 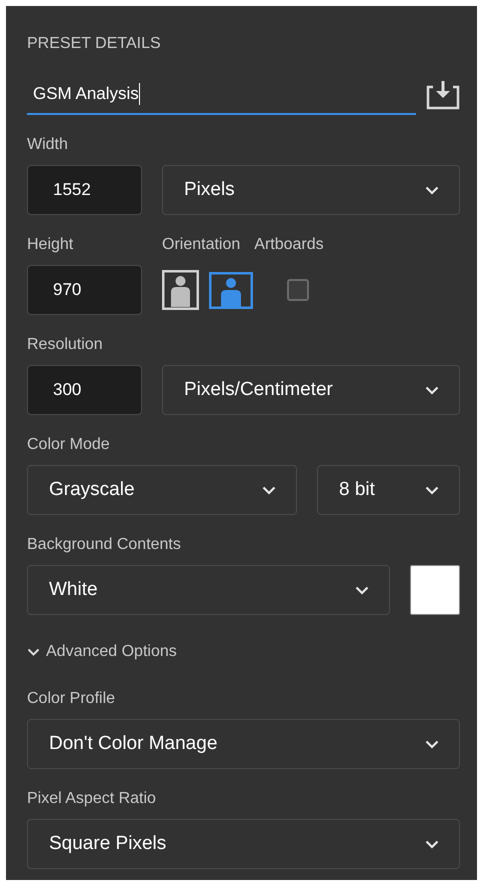 What do you see at coordinates (71, 699) in the screenshot?
I see `field-label: Color Profile` at bounding box center [71, 699].